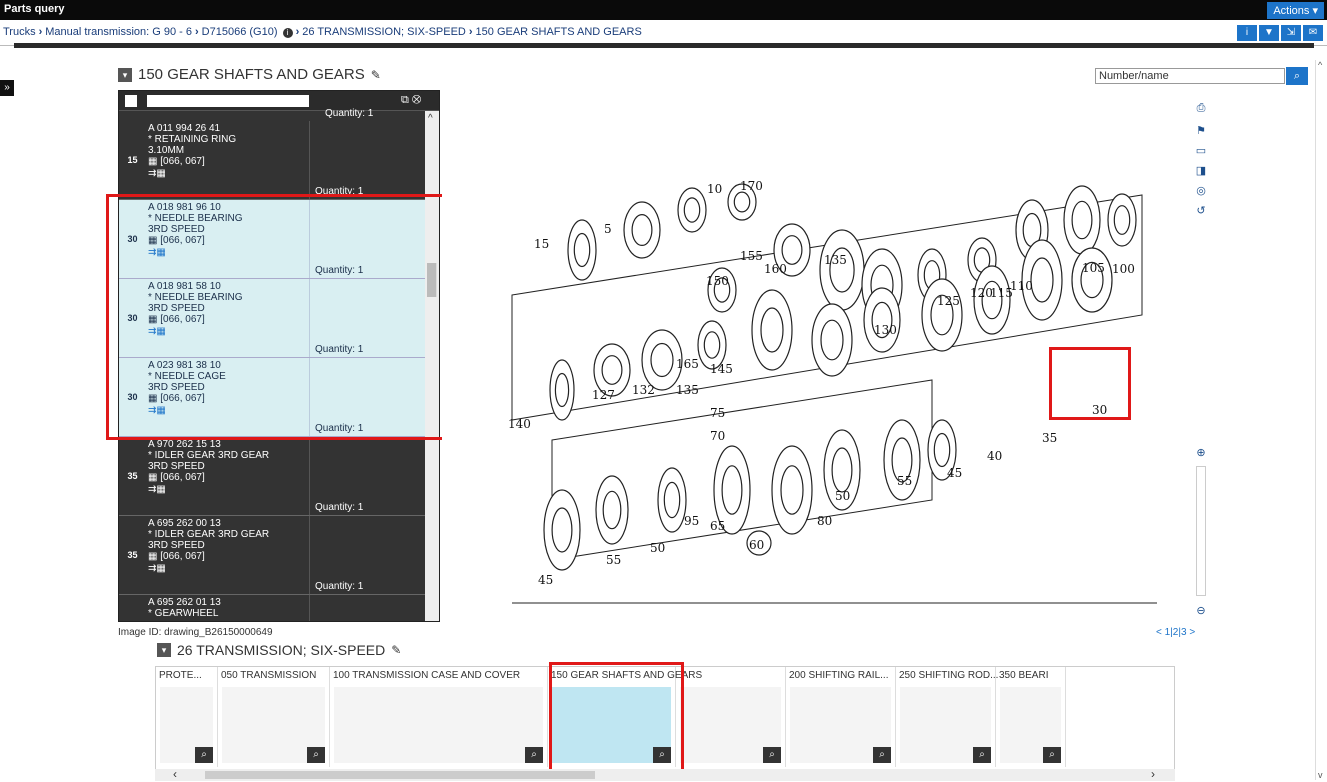  What do you see at coordinates (131, 101) in the screenshot?
I see `select-all-checkbox` at bounding box center [131, 101].